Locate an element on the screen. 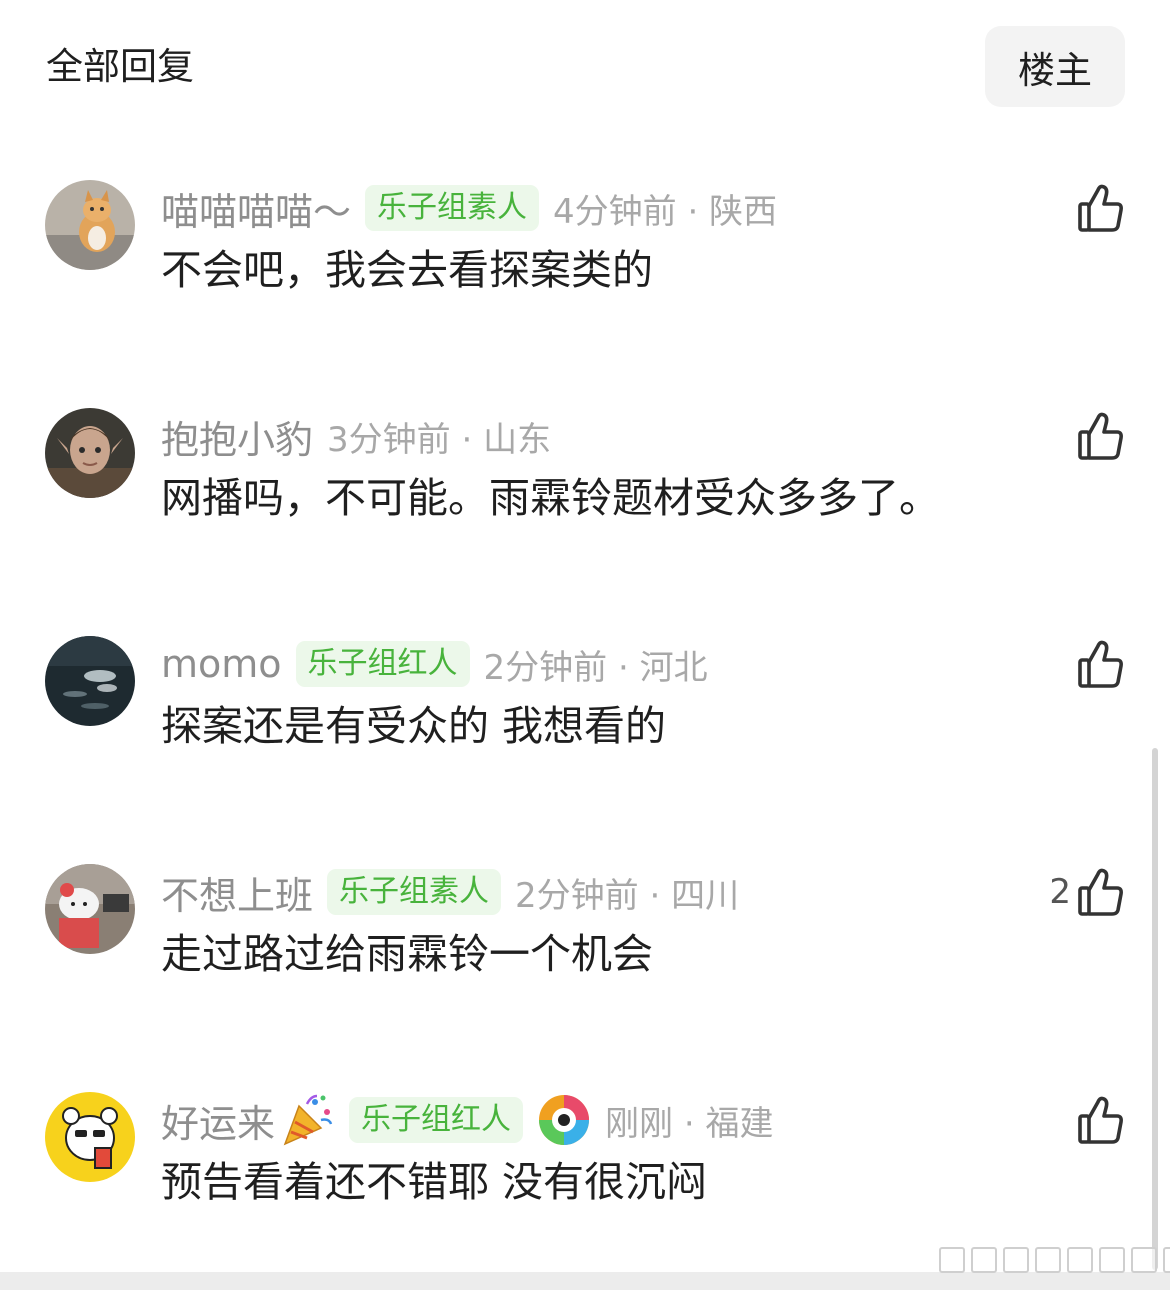 This screenshot has height=1290, width=1170. comment-meta: 好运来 乐子组红人 刚刚 · 福建 is located at coordinates (467, 1120).